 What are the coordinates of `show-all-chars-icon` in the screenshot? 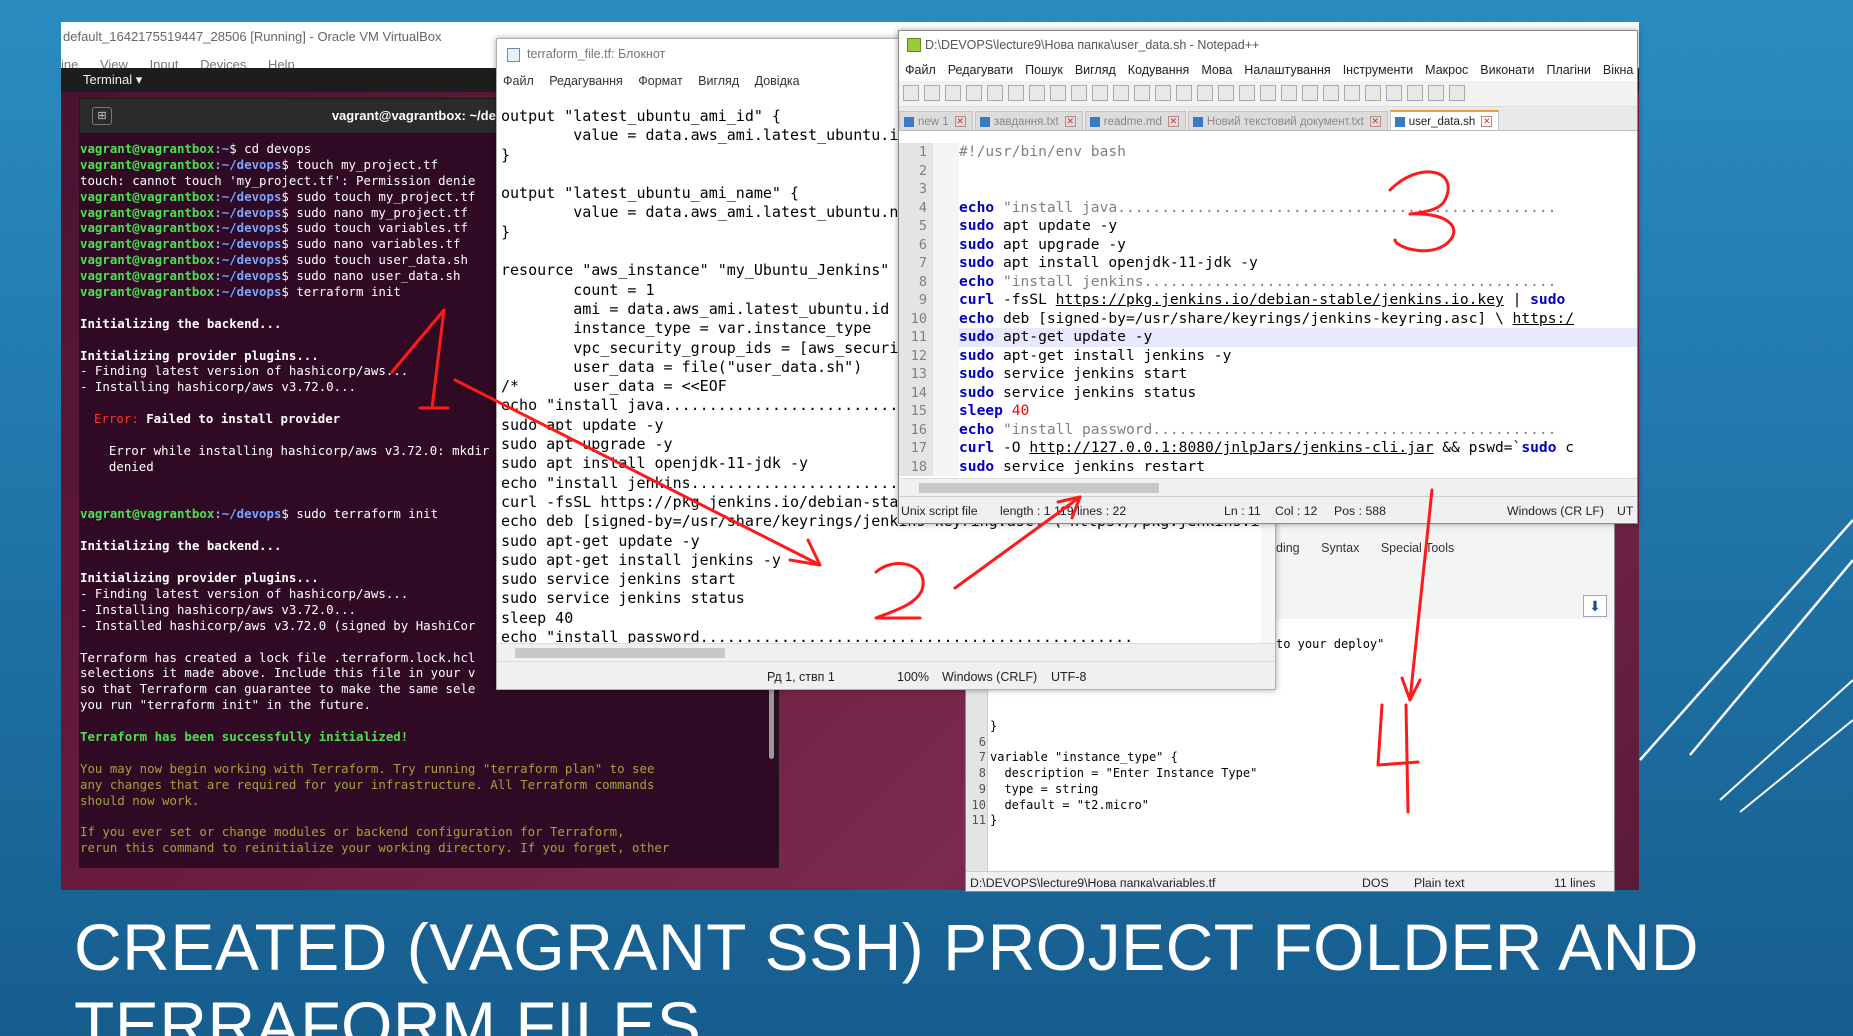 It's located at (1289, 92).